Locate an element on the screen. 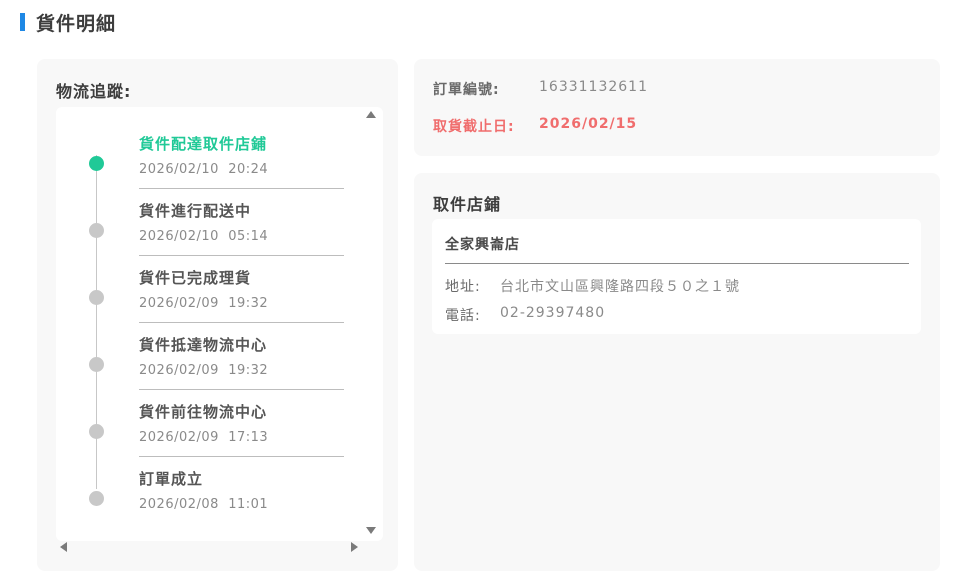  event-title: 訂單成立 is located at coordinates (171, 479).